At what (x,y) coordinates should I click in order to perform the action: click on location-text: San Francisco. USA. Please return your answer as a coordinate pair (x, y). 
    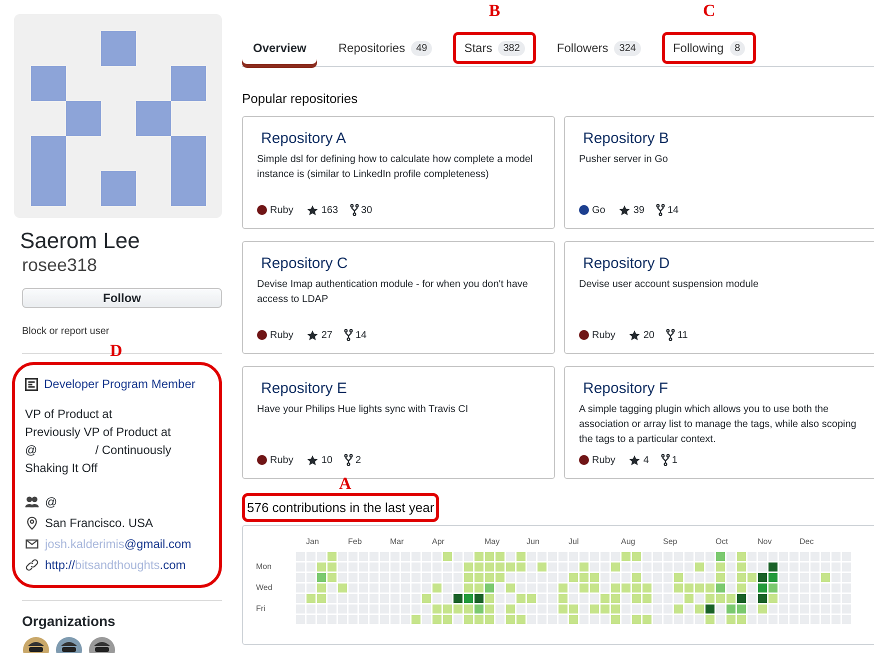
    Looking at the image, I should click on (99, 523).